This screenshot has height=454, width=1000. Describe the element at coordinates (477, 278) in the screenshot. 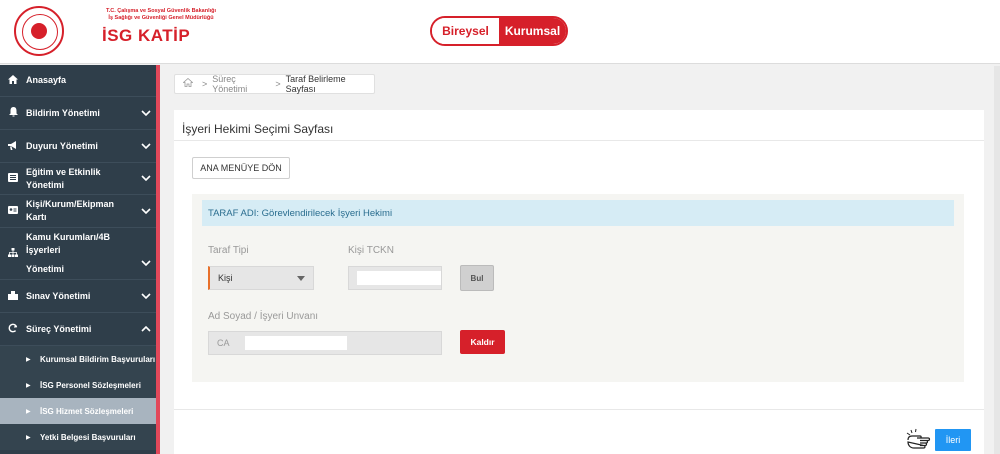

I see `find-button: Bul` at that location.